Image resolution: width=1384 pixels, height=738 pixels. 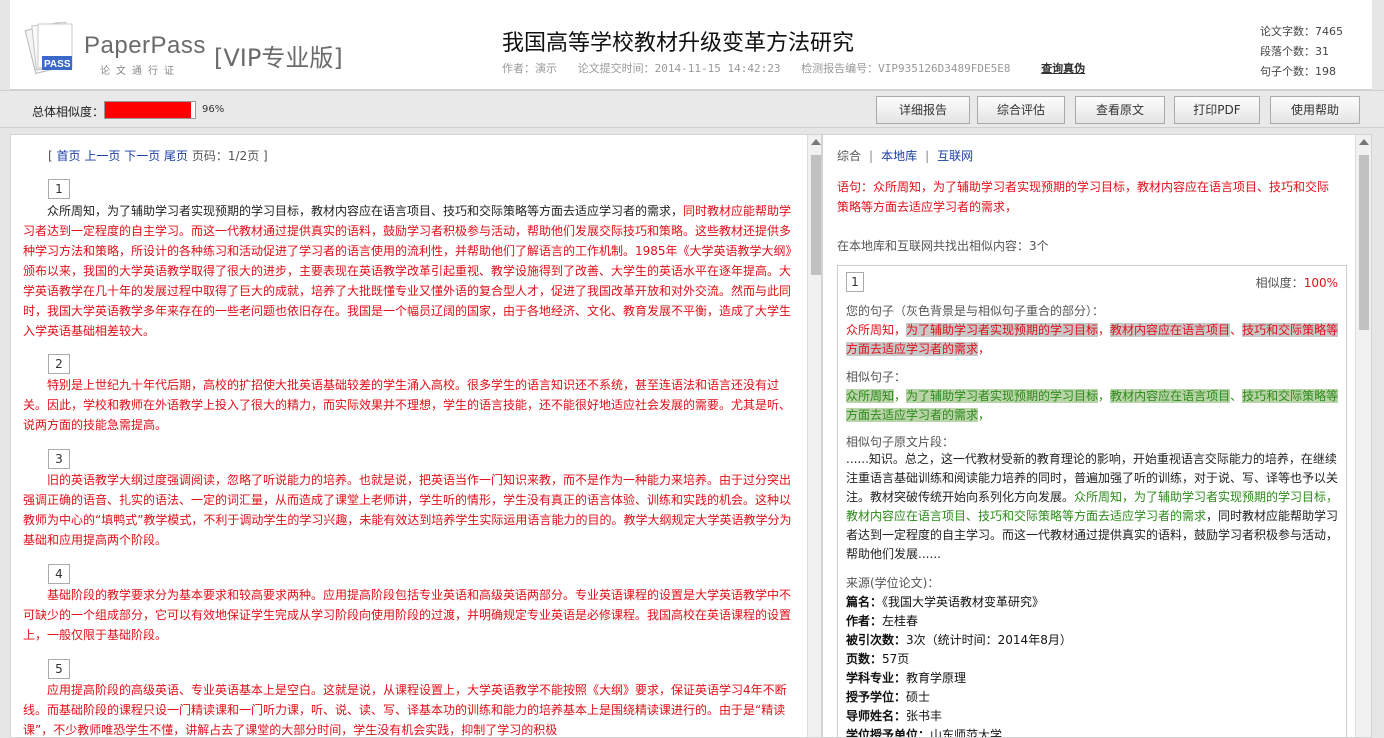 What do you see at coordinates (59, 364) in the screenshot?
I see `paragraph-number: 2` at bounding box center [59, 364].